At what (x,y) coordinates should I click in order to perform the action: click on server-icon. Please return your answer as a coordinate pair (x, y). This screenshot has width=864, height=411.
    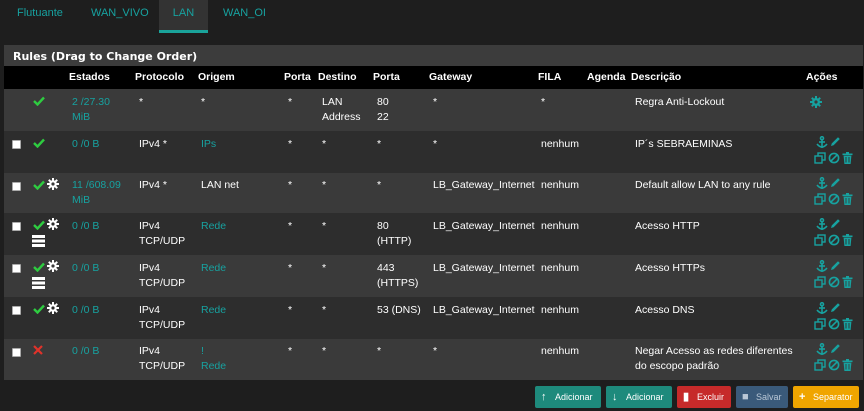
    Looking at the image, I should click on (38, 241).